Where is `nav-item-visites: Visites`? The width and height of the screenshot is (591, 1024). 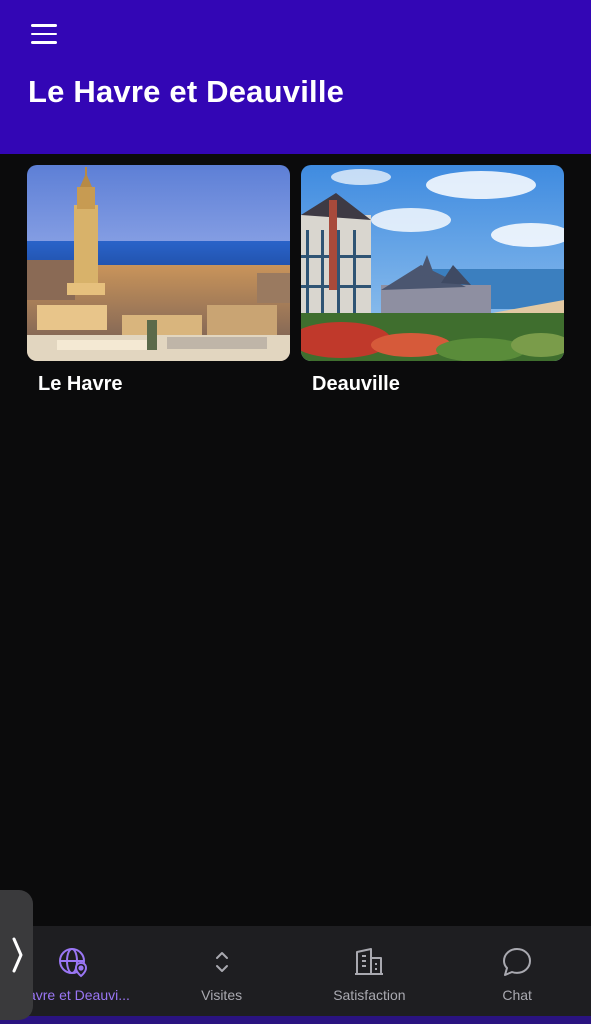 nav-item-visites: Visites is located at coordinates (222, 971).